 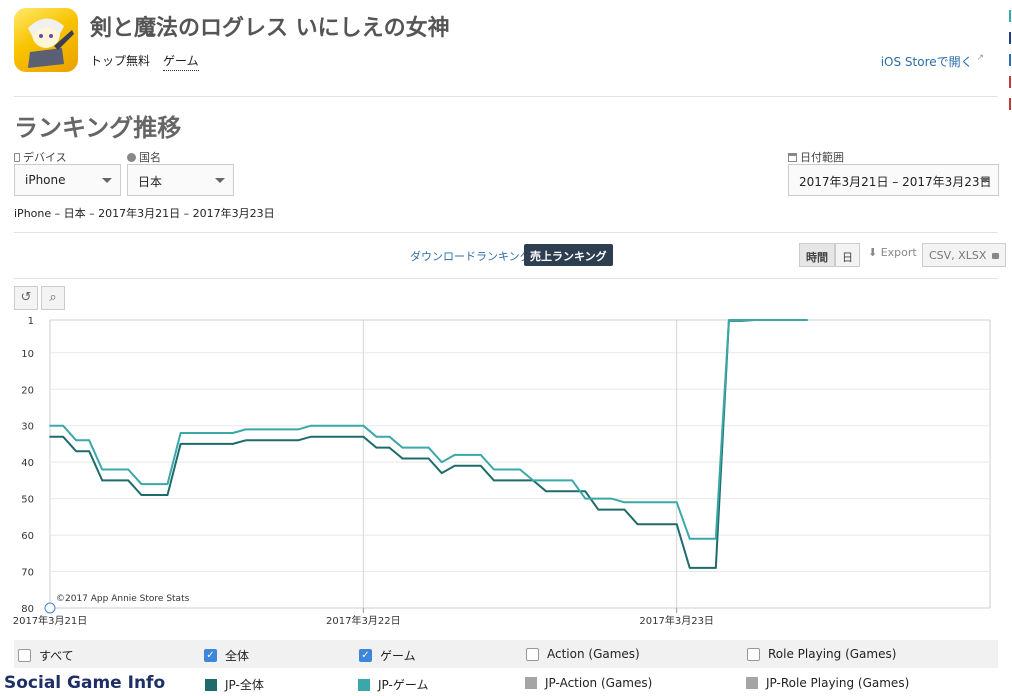 I want to click on legend-checkbox-item: Role Playing (Games), so click(x=821, y=654).